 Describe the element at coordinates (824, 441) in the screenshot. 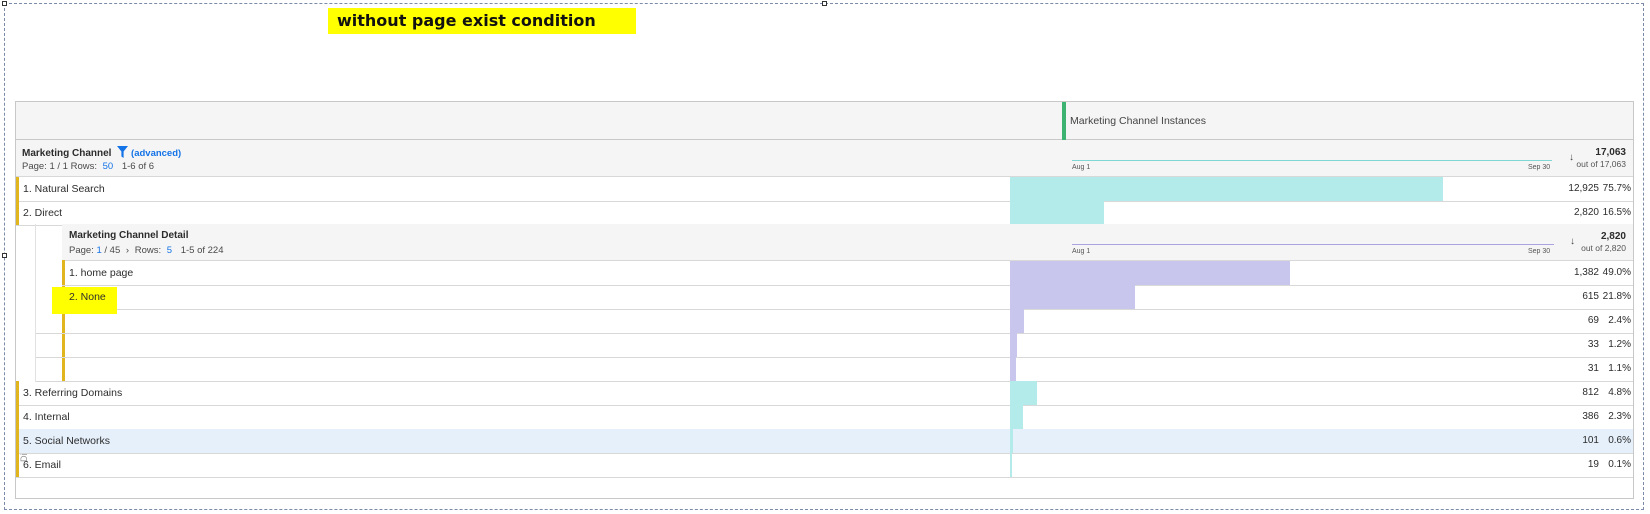

I see `table-row: 5. Social Networks 101 0.6%` at that location.